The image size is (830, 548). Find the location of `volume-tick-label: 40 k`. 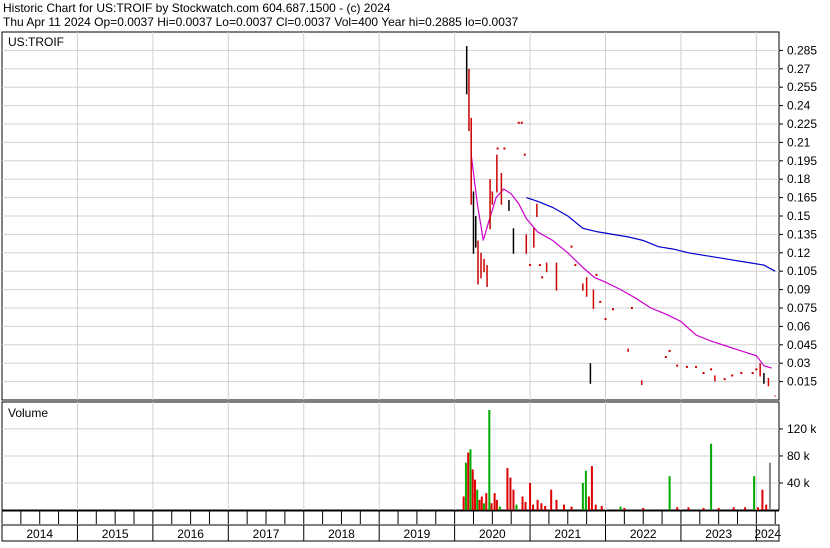

volume-tick-label: 40 k is located at coordinates (799, 483).